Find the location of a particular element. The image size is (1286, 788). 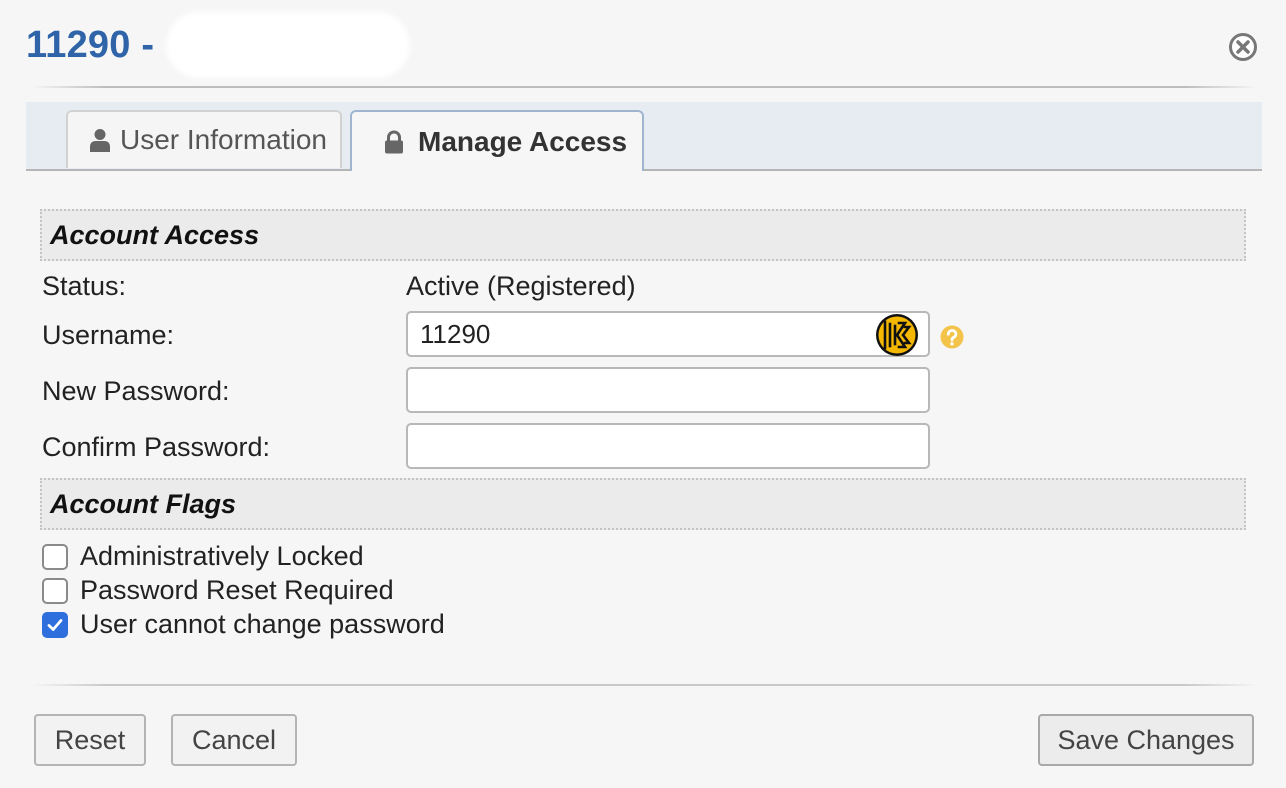

tab-user-information-label: User Information is located at coordinates (223, 139).